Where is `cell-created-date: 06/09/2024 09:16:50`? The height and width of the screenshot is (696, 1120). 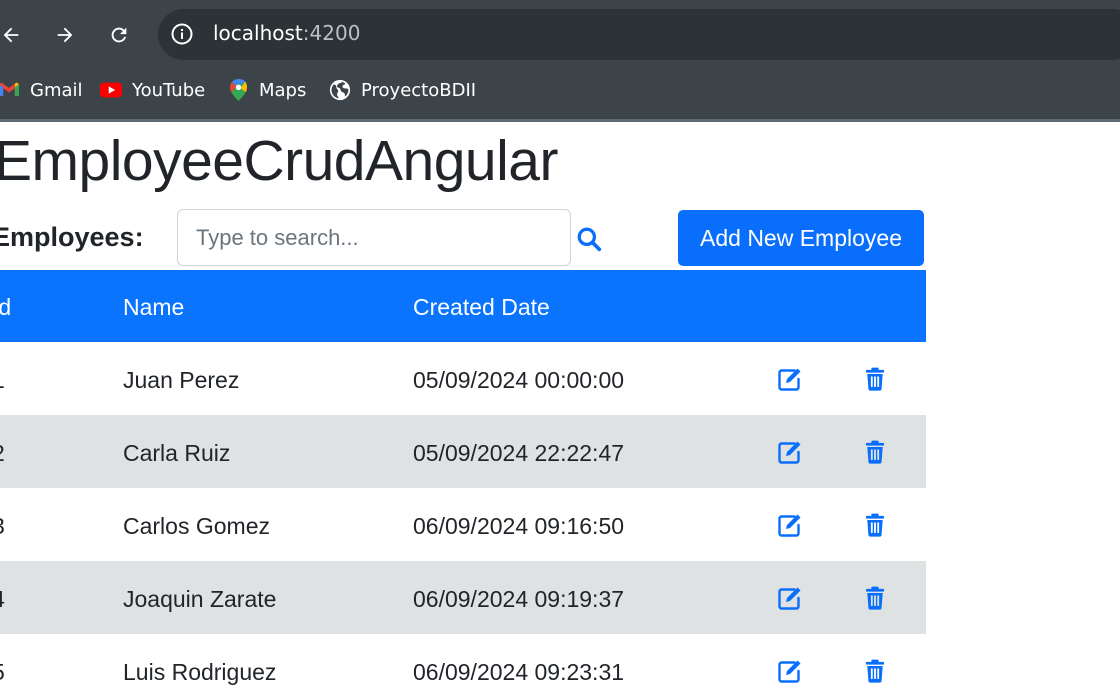 cell-created-date: 06/09/2024 09:16:50 is located at coordinates (519, 526).